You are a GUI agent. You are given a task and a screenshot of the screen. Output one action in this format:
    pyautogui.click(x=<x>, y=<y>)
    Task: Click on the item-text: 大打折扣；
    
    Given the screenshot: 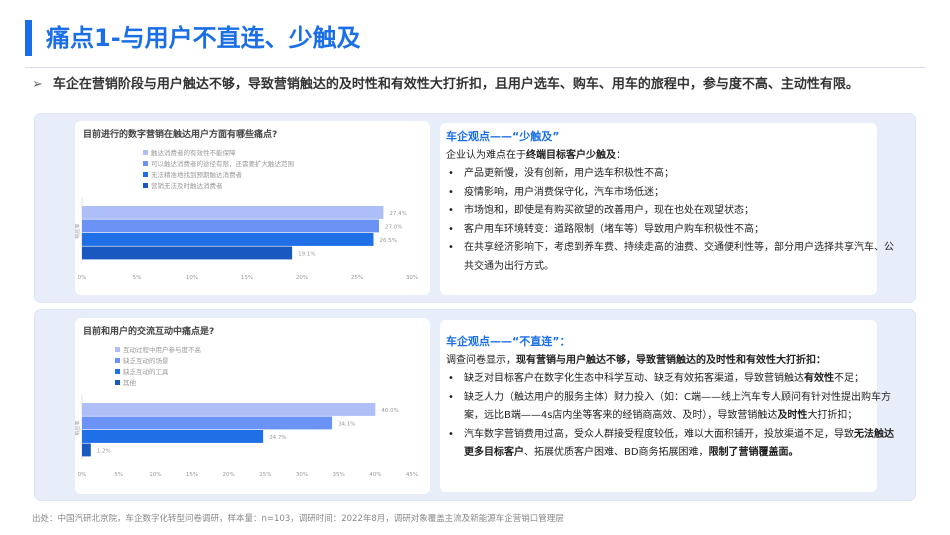 What is the action you would take?
    pyautogui.click(x=832, y=415)
    